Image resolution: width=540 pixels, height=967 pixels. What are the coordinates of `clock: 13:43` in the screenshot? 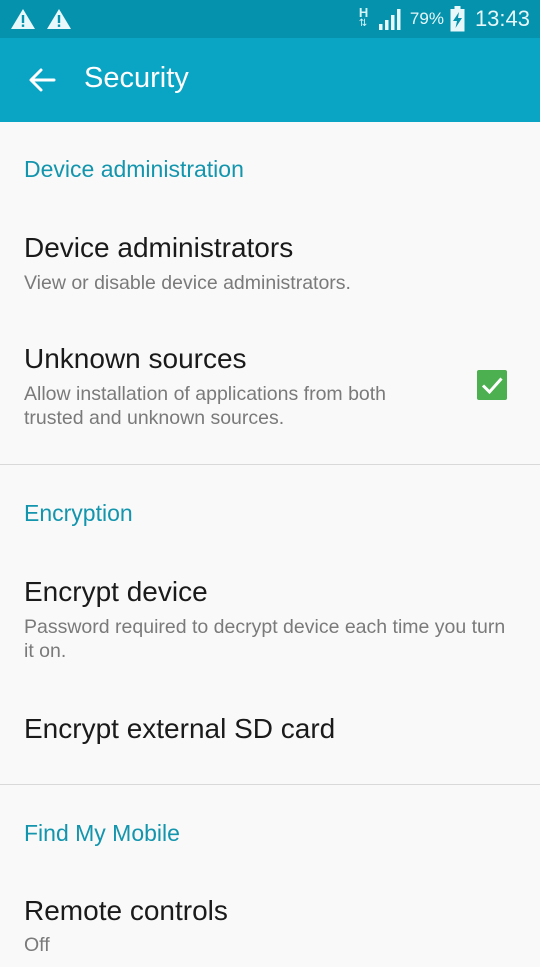 It's located at (502, 18).